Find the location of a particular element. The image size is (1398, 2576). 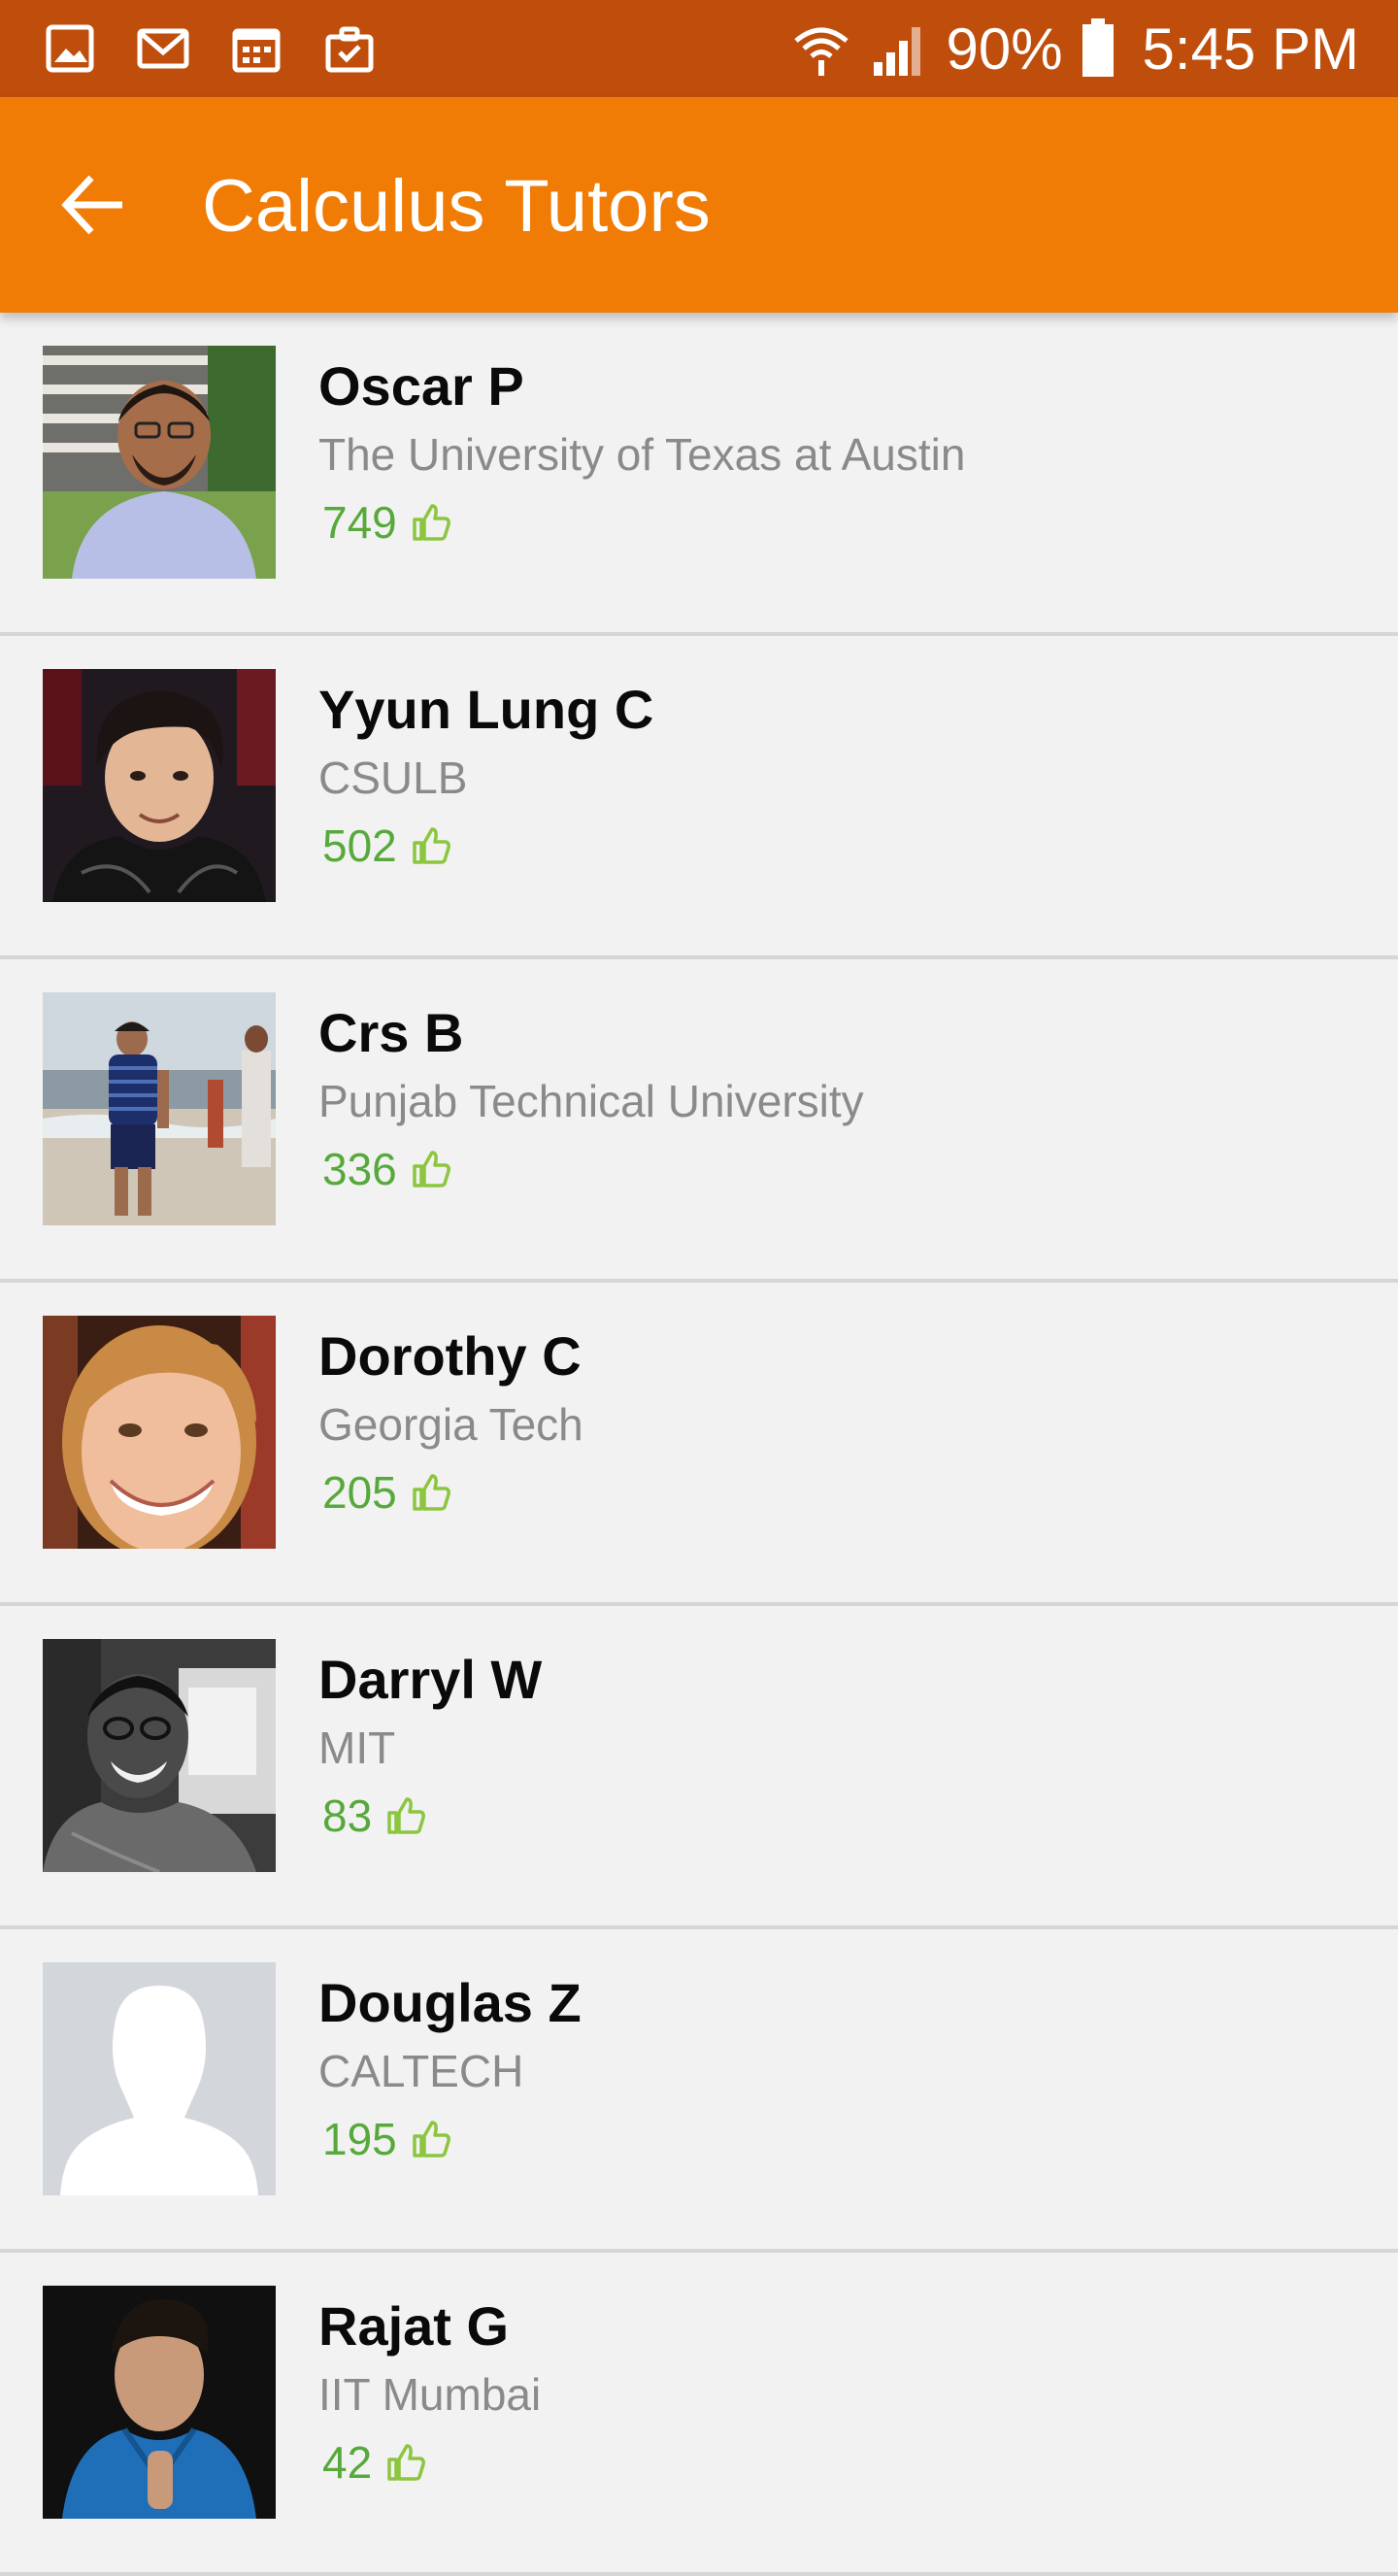

likes-value: 83 is located at coordinates (347, 1816).